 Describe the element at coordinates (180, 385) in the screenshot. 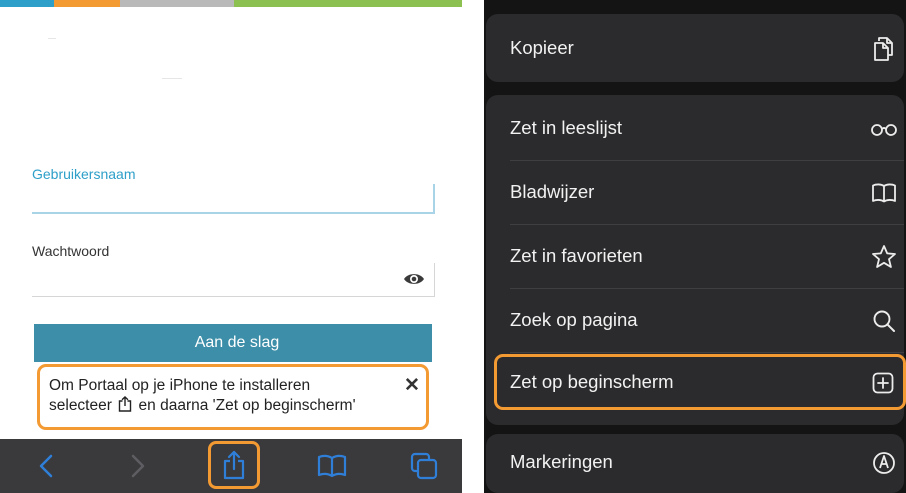

I see `install-instructions-line1: Om Portaal op je iPhone te installeren` at that location.